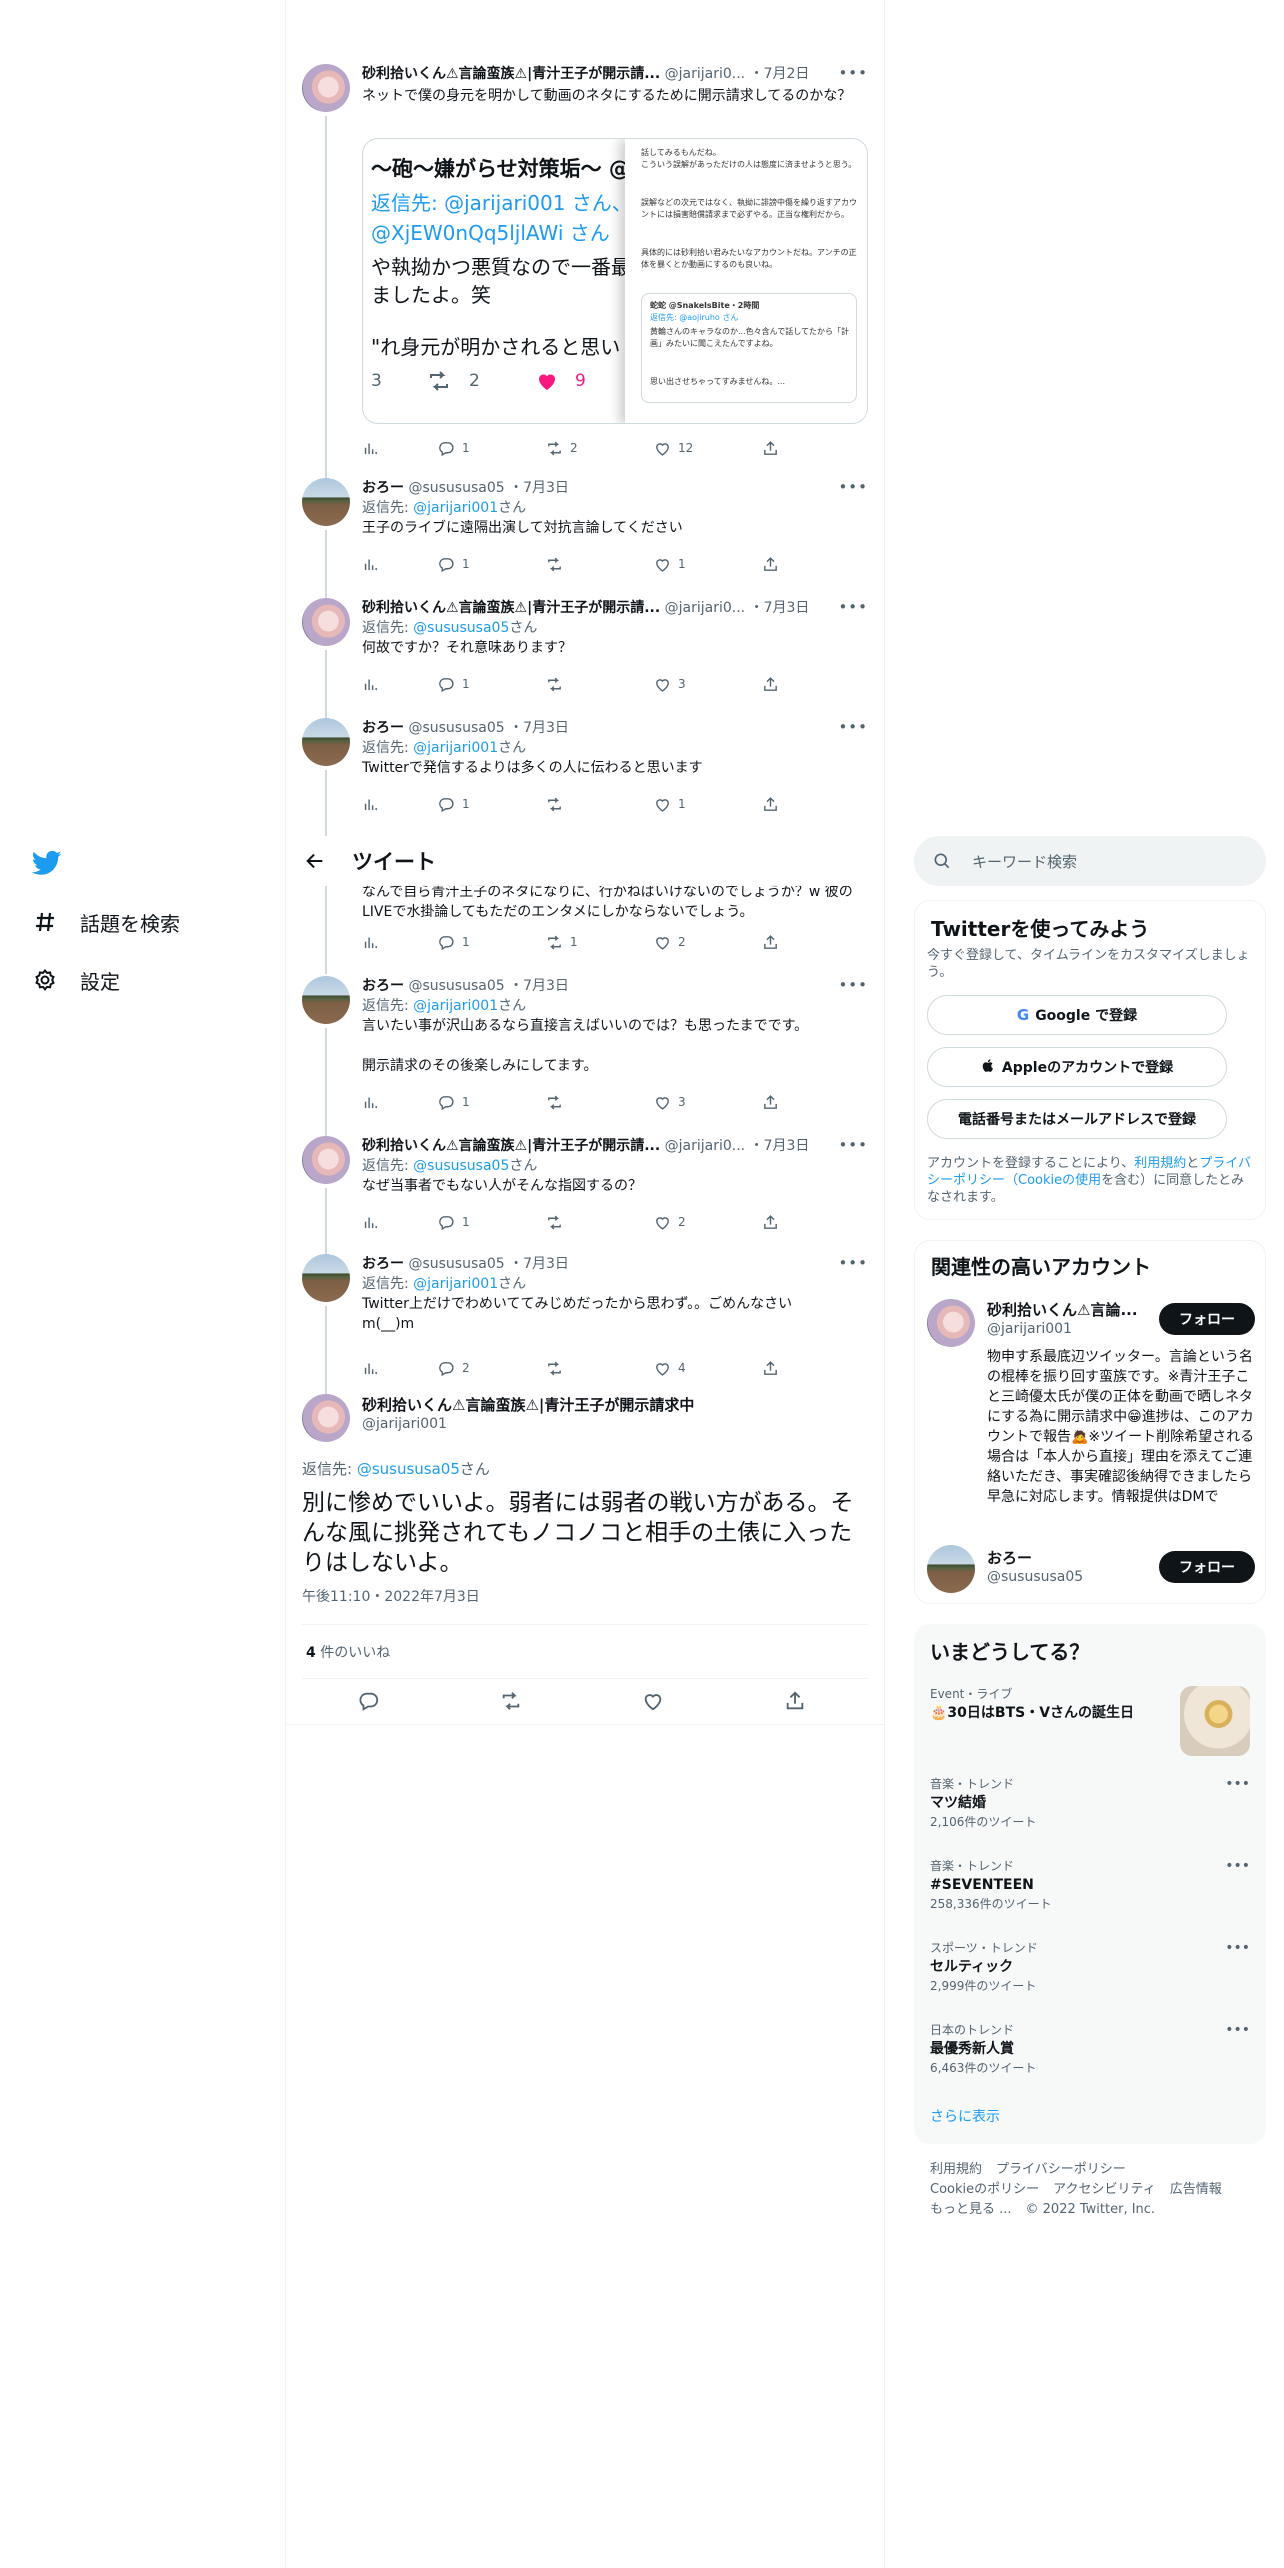 The height and width of the screenshot is (2568, 1284). What do you see at coordinates (562, 942) in the screenshot?
I see `retweet-button: 1` at bounding box center [562, 942].